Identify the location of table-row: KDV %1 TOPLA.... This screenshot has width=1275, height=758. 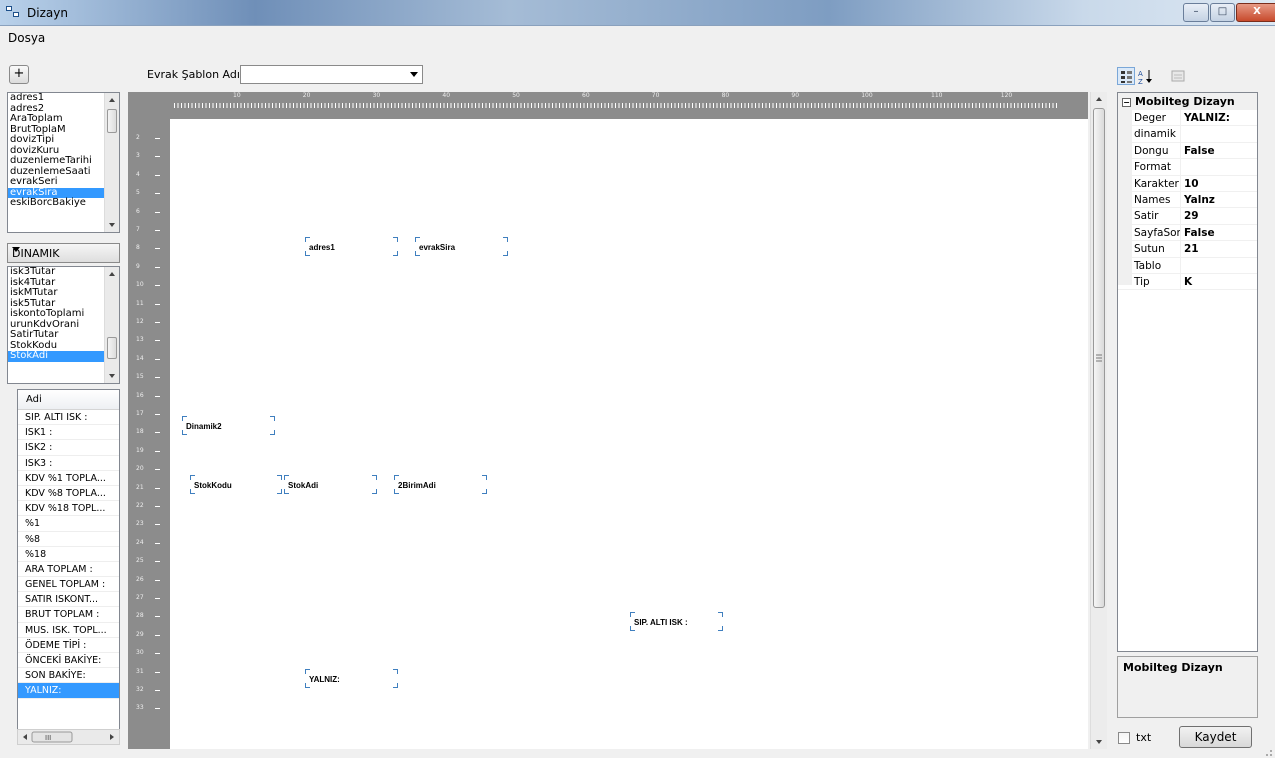
(68, 478).